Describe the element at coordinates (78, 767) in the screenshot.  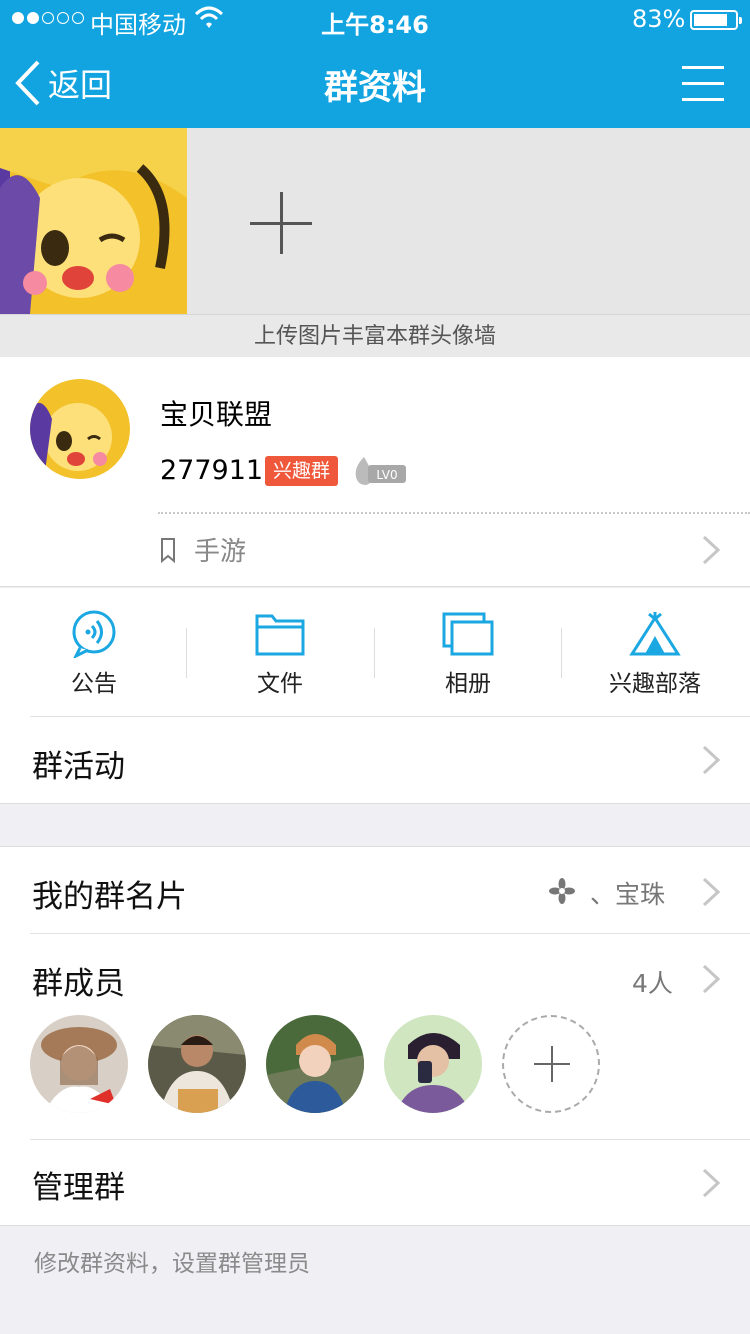
I see `group-activity-label: 群活动` at that location.